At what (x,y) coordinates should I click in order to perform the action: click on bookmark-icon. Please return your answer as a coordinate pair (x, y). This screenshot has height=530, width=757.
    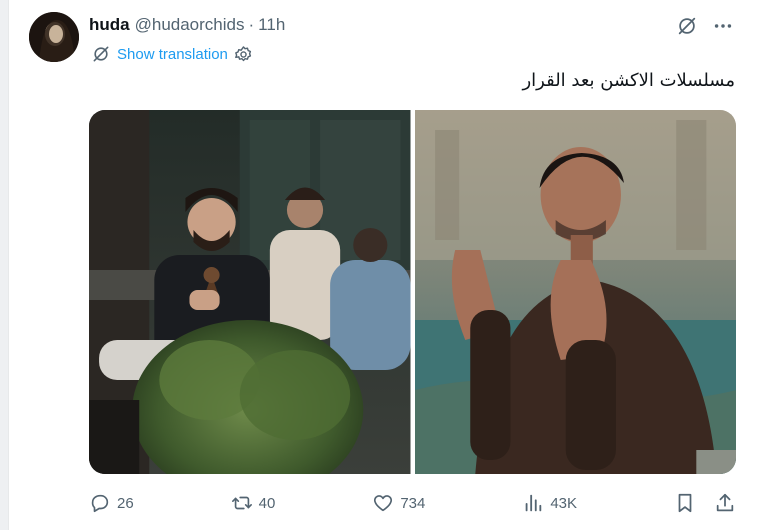
    Looking at the image, I should click on (685, 503).